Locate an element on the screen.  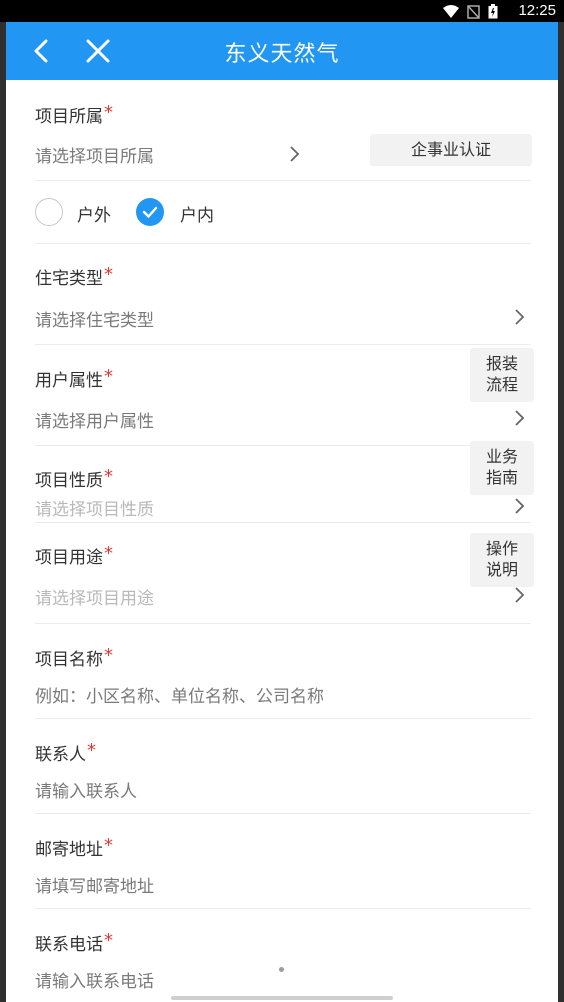
house-type-placeholder: 请选择住宅类型 is located at coordinates (94, 321).